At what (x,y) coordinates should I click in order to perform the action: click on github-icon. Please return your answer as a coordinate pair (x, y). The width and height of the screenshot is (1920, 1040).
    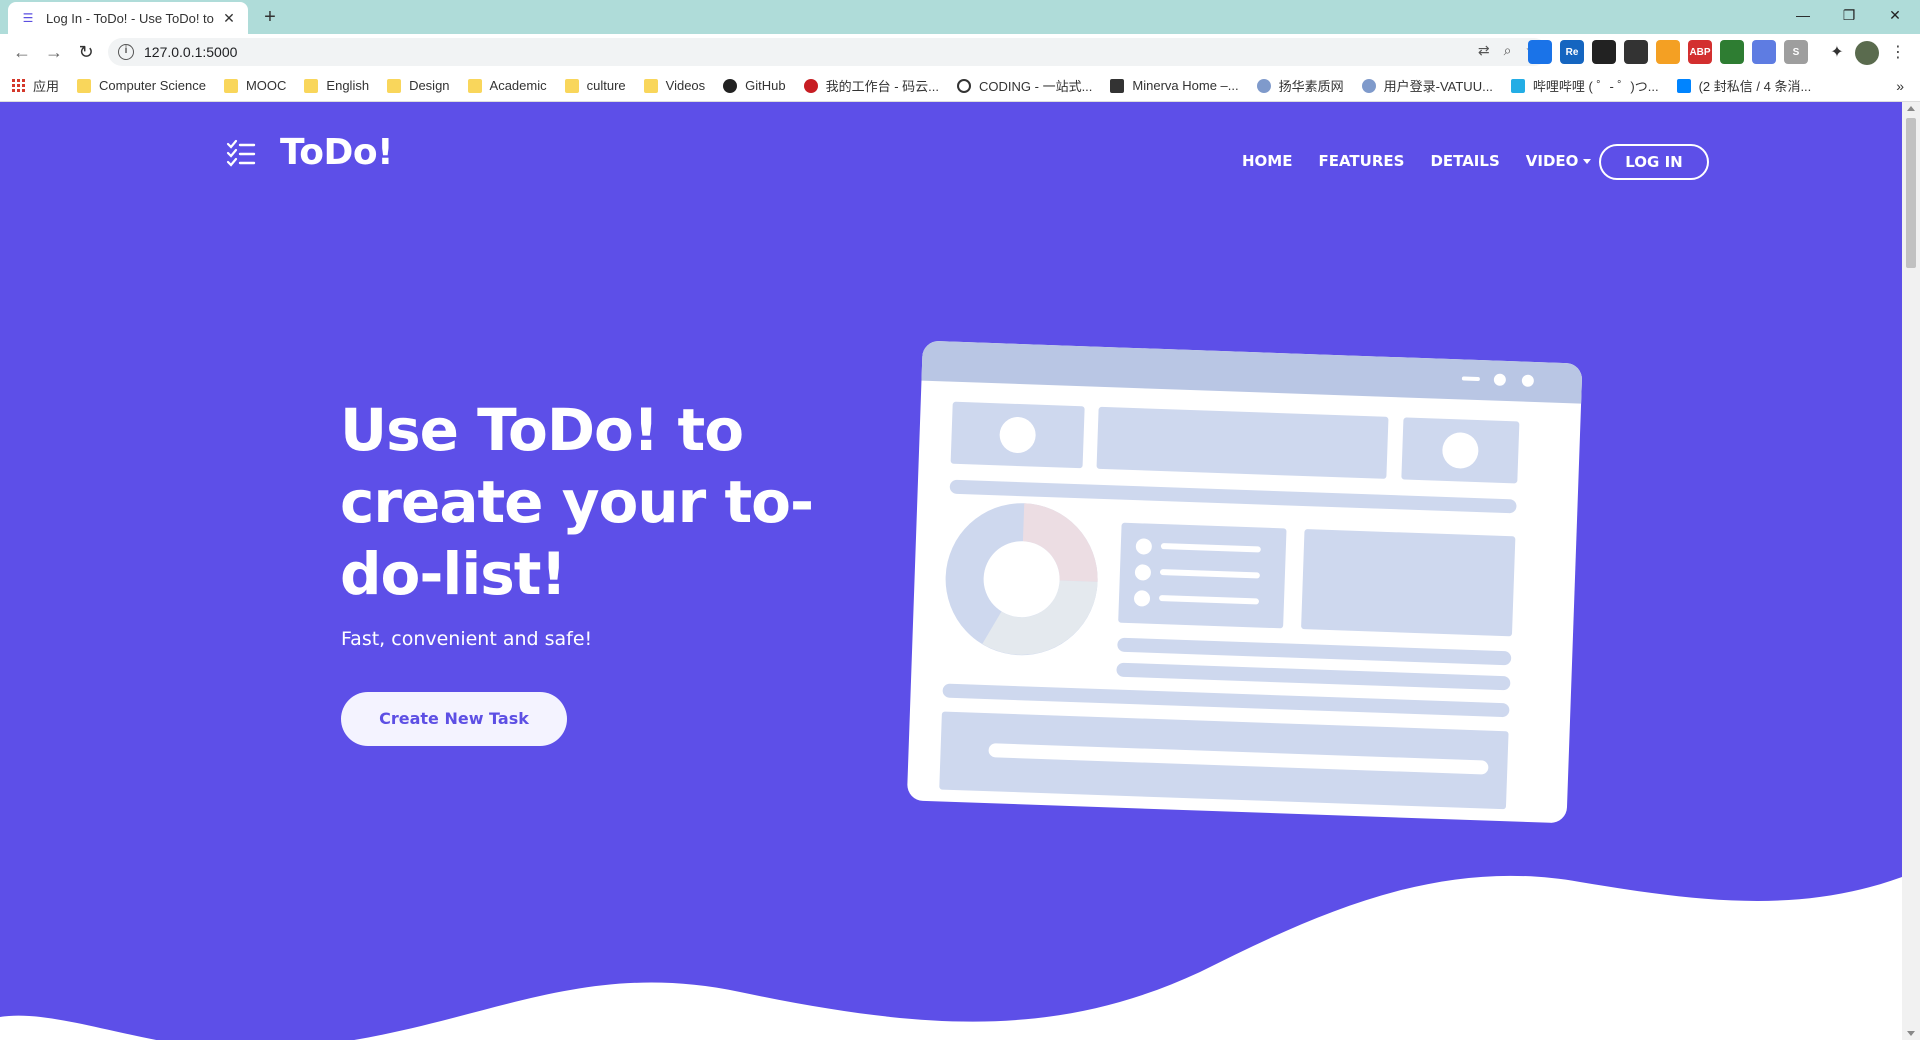
    Looking at the image, I should click on (730, 85).